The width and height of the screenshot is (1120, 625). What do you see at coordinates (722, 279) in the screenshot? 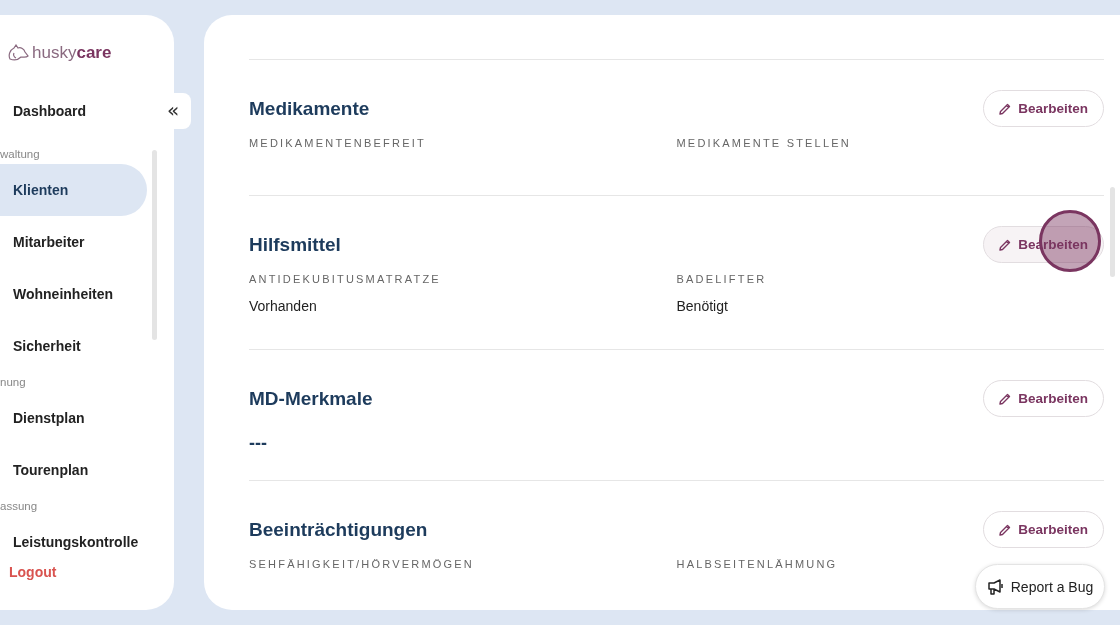
I see `field-label: BADELIFTER` at bounding box center [722, 279].